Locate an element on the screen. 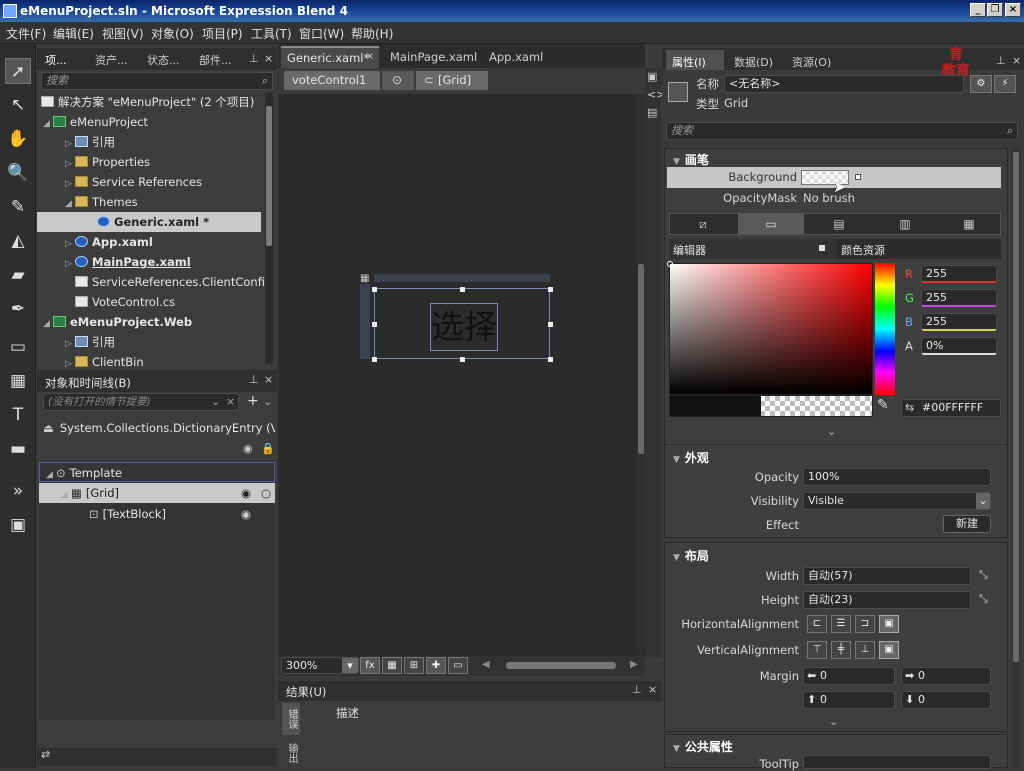  asset-library-icon: ▣ is located at coordinates (18, 525).